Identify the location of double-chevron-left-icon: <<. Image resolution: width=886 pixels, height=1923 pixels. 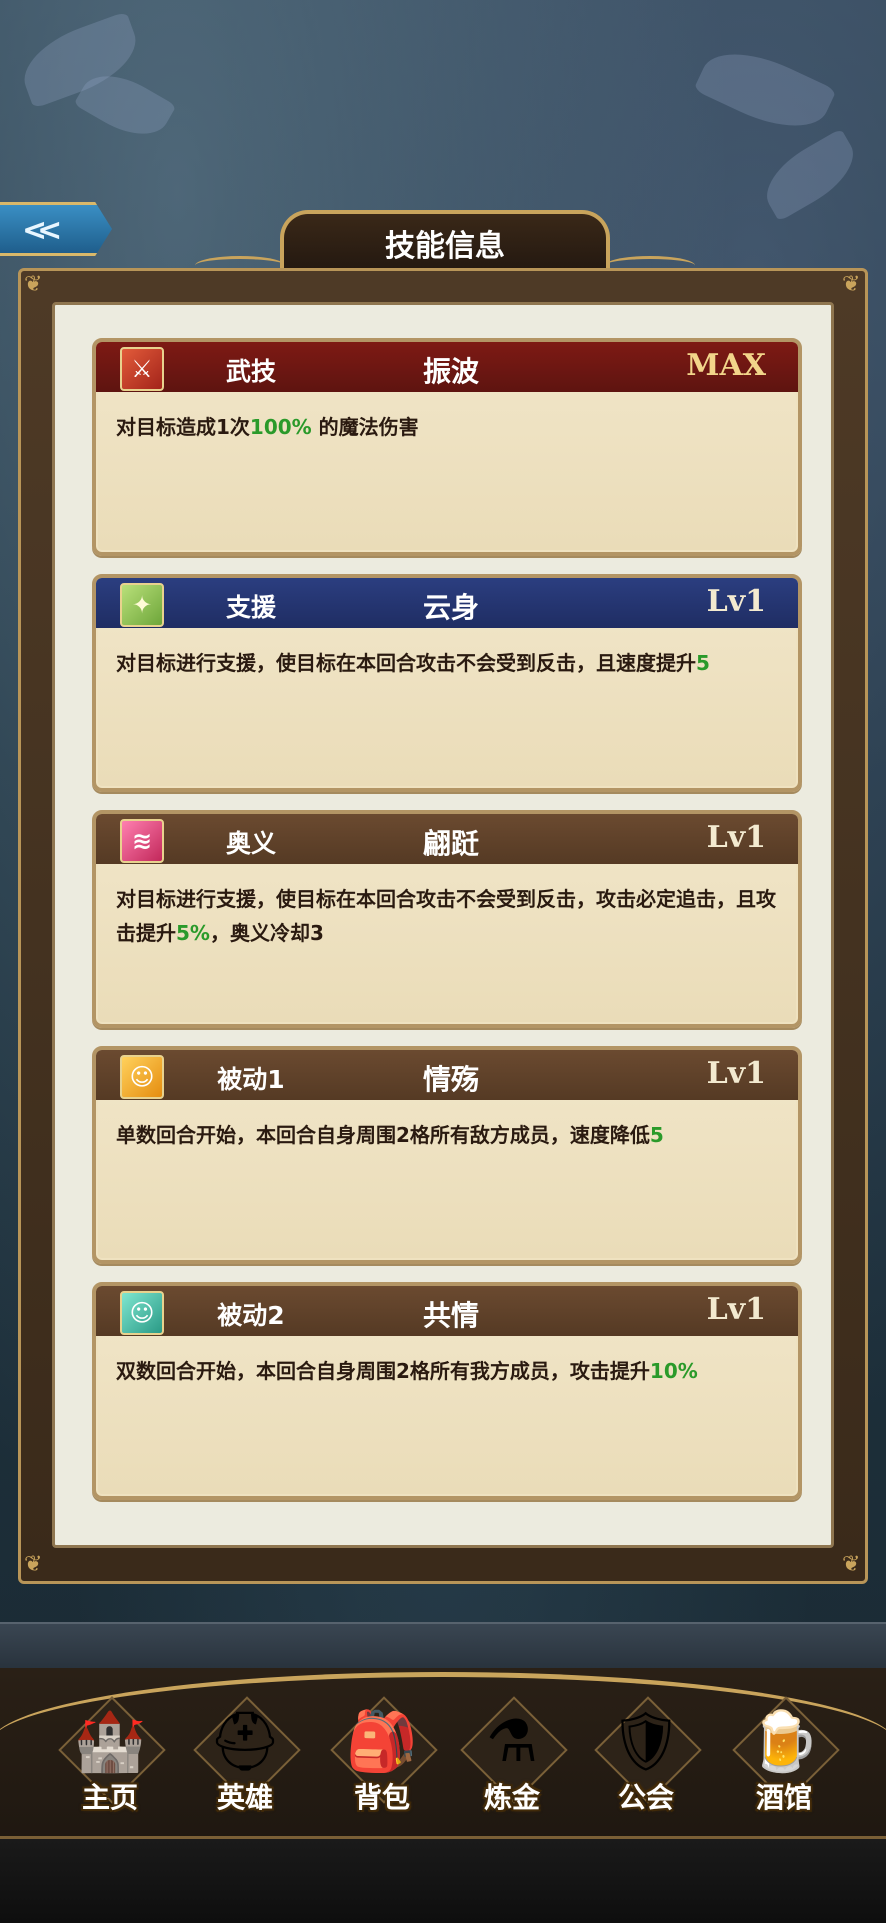
(42, 230).